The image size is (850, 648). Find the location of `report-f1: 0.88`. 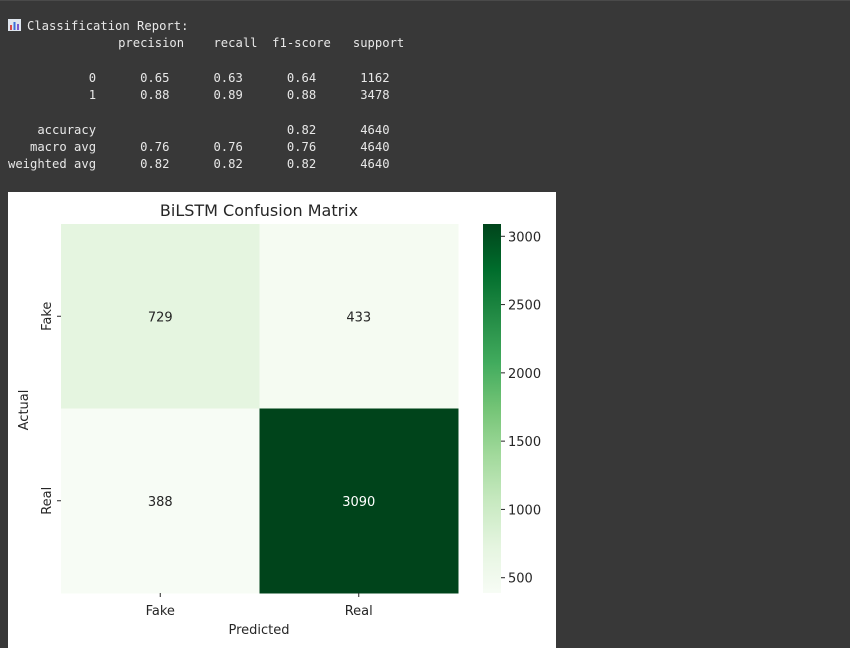

report-f1: 0.88 is located at coordinates (279, 95).